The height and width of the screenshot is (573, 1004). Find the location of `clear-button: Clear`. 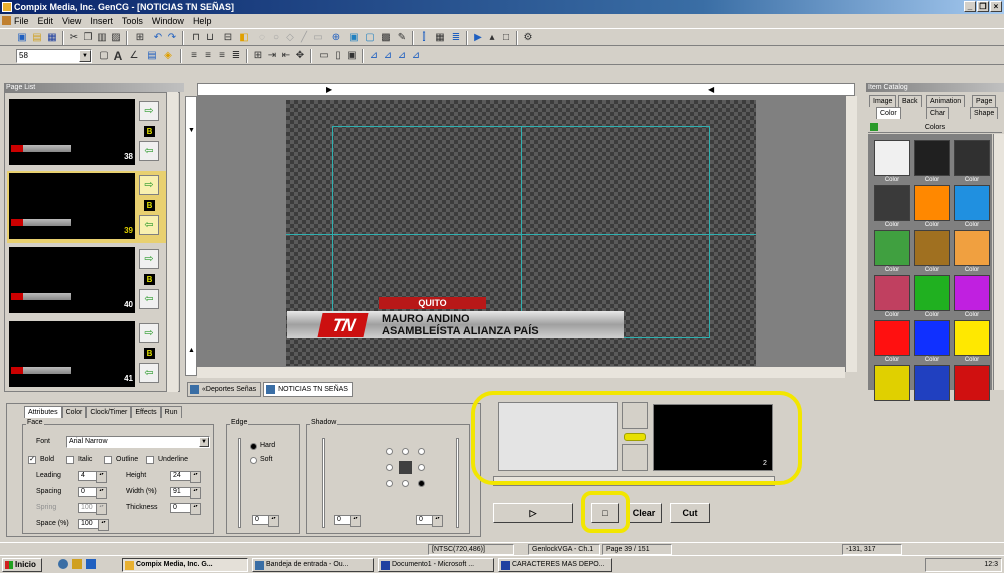

clear-button: Clear is located at coordinates (644, 513).